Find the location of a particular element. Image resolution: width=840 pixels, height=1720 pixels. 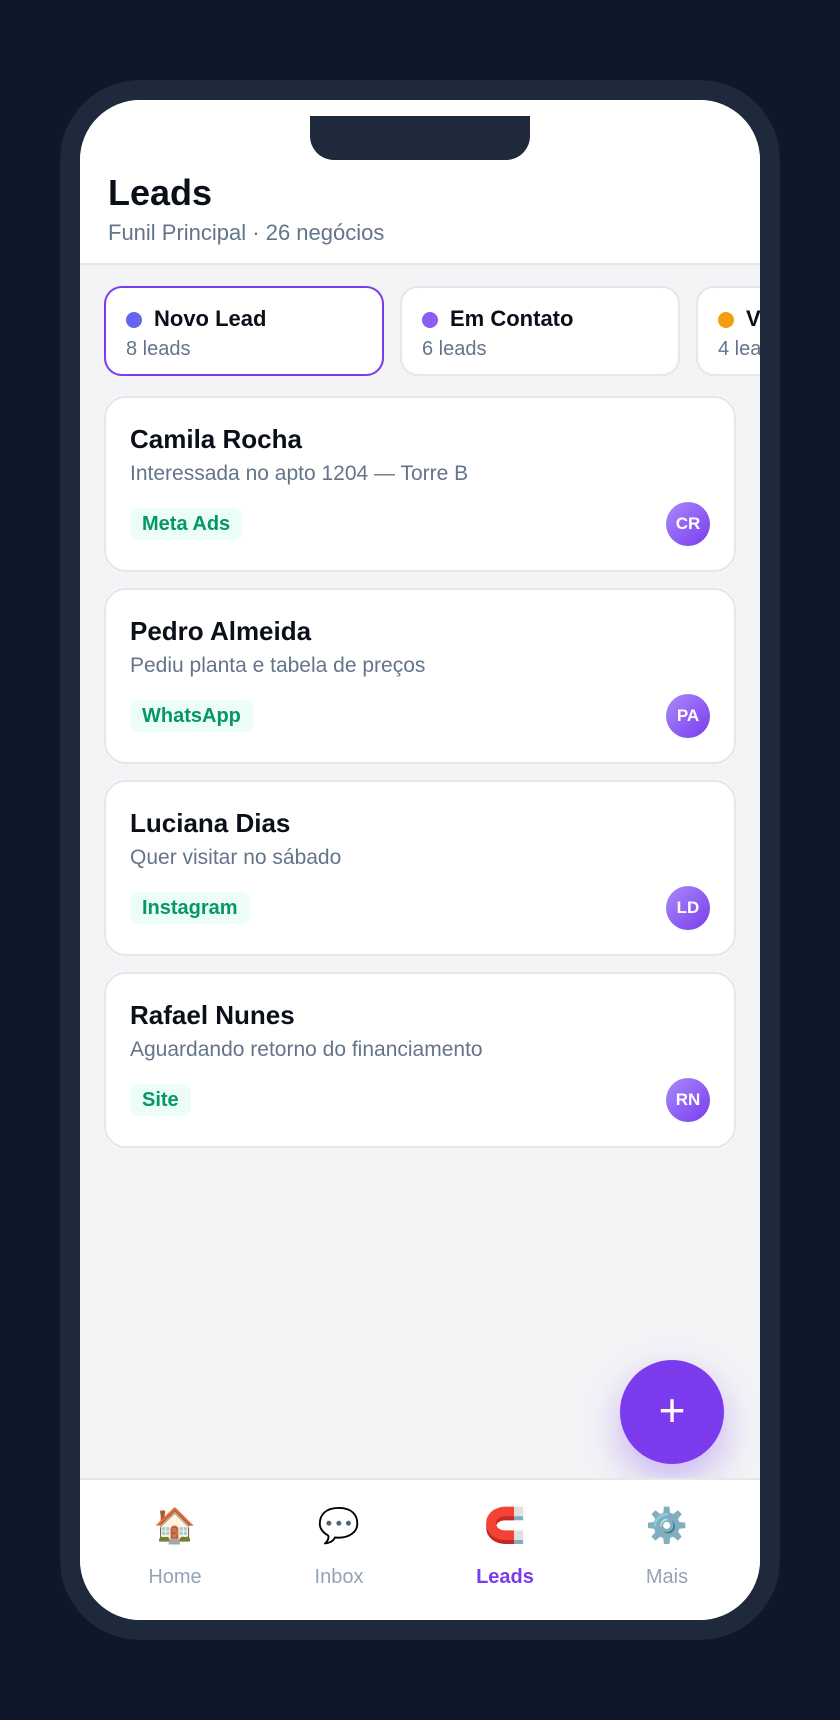

lead-note: Interessada no apto 1204 — Torre B is located at coordinates (299, 473).